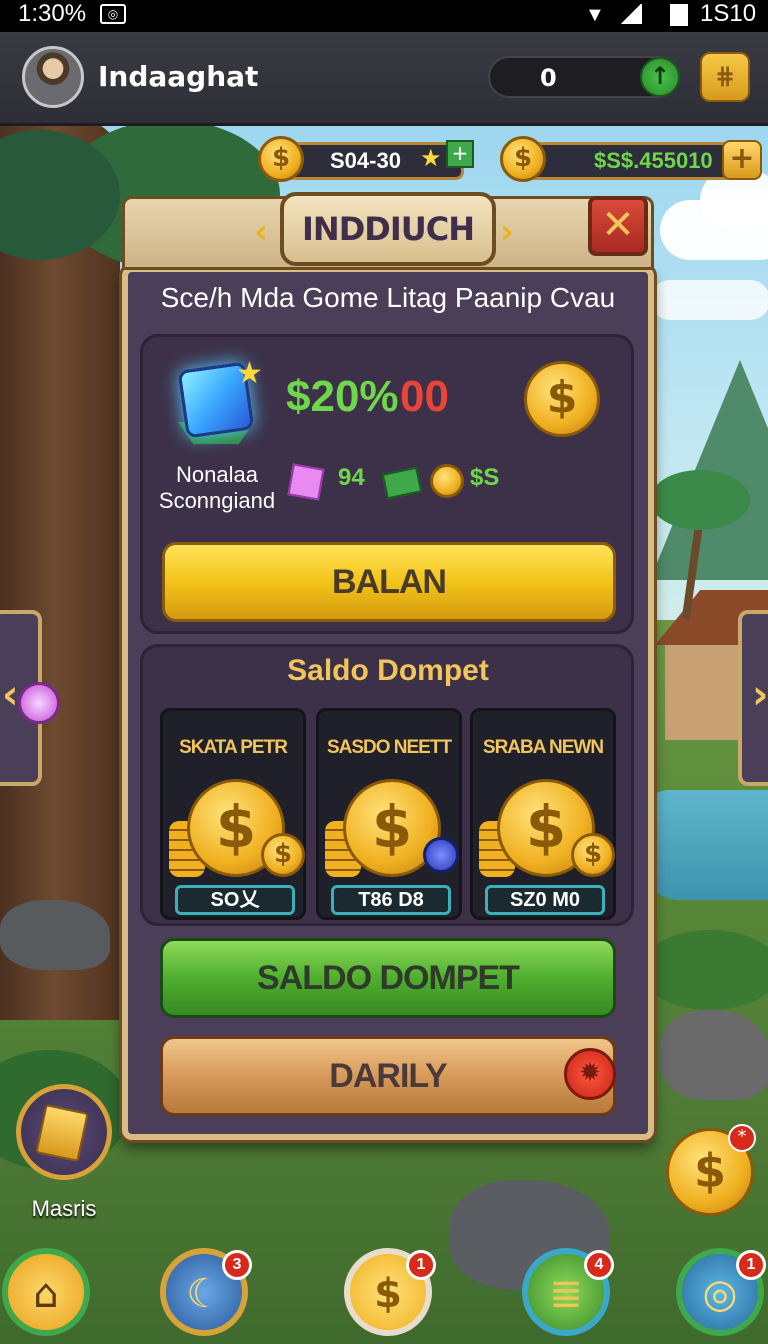  Describe the element at coordinates (704, 970) in the screenshot. I see `bush` at that location.